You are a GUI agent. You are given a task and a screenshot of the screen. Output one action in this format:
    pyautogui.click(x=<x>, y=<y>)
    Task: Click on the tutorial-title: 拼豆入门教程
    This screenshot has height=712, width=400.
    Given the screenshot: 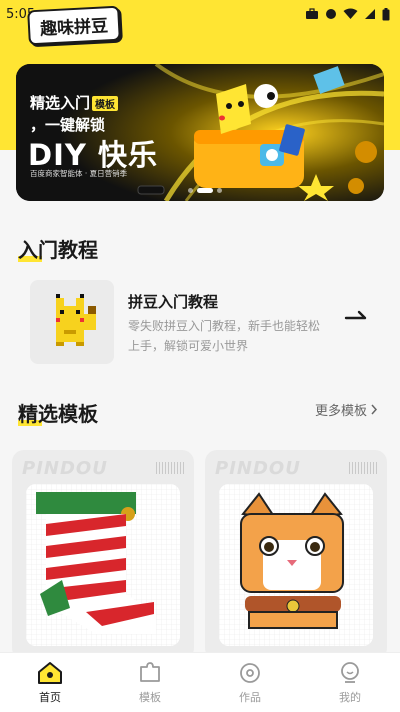 What is the action you would take?
    pyautogui.click(x=173, y=302)
    